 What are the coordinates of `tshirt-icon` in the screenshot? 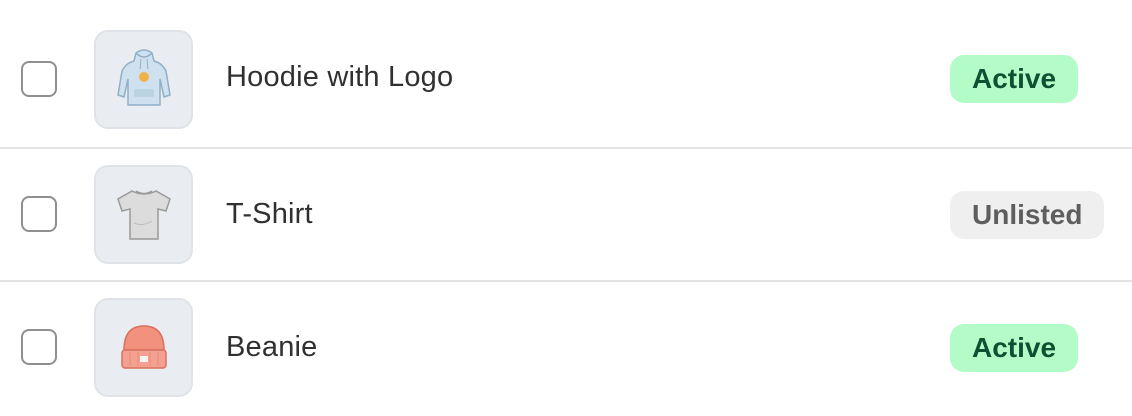 It's located at (143, 214).